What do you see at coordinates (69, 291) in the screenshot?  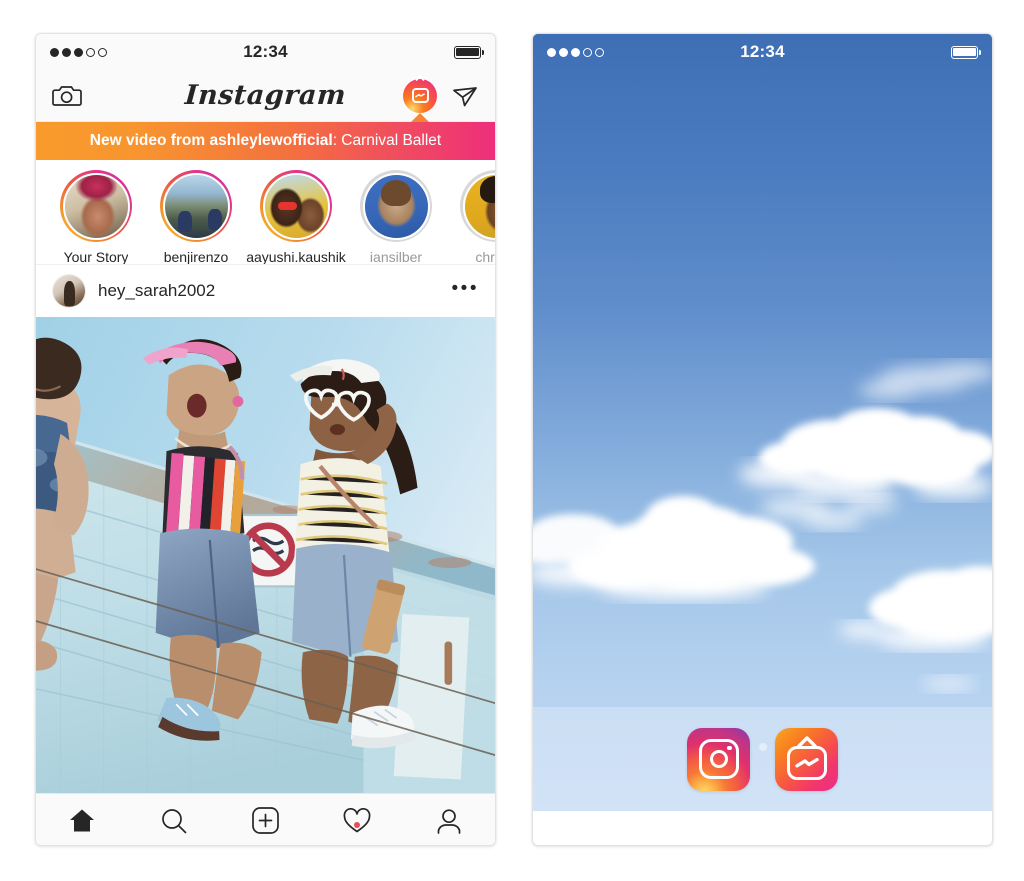 I see `post-author-avatar` at bounding box center [69, 291].